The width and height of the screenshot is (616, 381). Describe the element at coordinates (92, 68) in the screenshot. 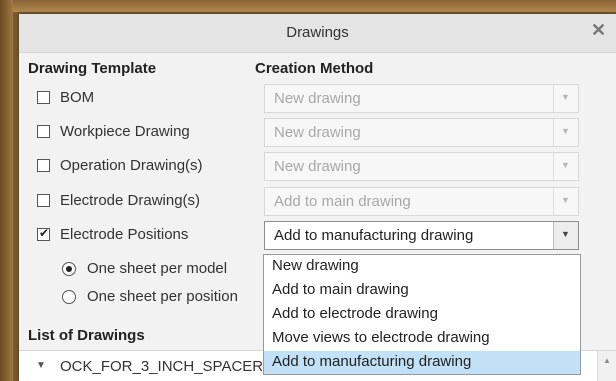

I see `drawing-template-header: Drawing Template` at that location.